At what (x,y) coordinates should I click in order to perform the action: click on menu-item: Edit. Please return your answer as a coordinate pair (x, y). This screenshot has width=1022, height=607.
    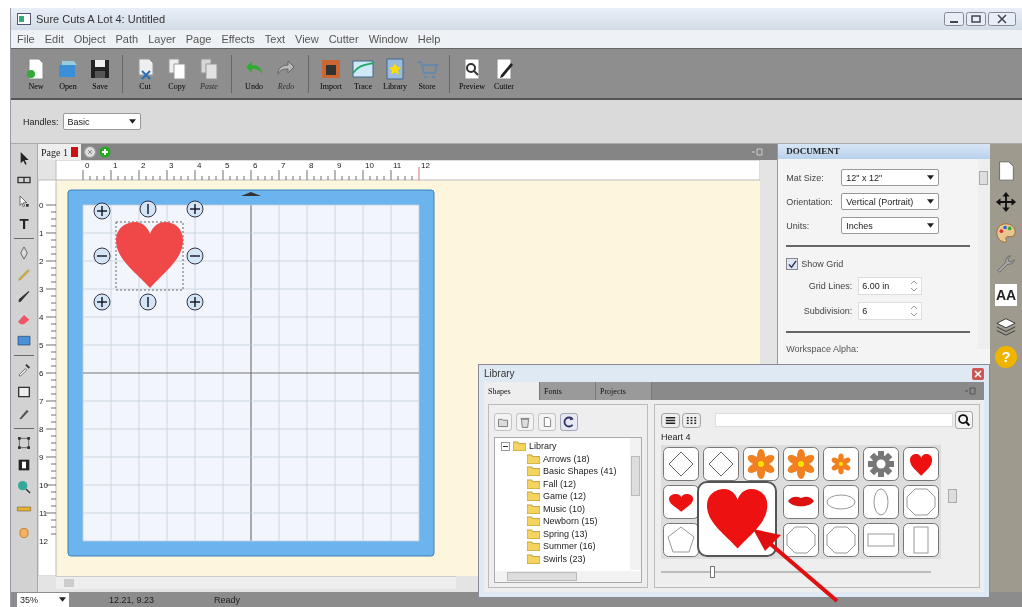
    Looking at the image, I should click on (54, 39).